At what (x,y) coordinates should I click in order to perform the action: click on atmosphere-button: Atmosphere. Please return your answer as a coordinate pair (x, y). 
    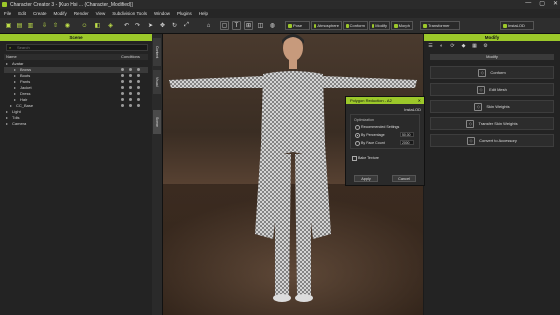
    Looking at the image, I should click on (326, 25).